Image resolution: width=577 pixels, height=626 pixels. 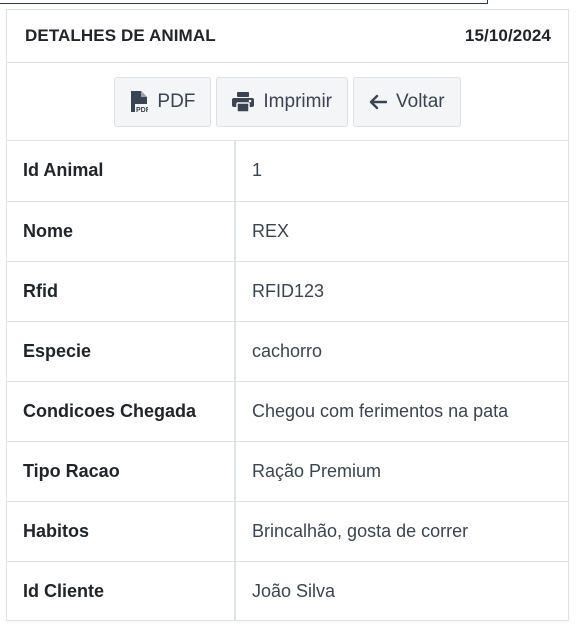 What do you see at coordinates (420, 101) in the screenshot?
I see `back-button-label: Voltar` at bounding box center [420, 101].